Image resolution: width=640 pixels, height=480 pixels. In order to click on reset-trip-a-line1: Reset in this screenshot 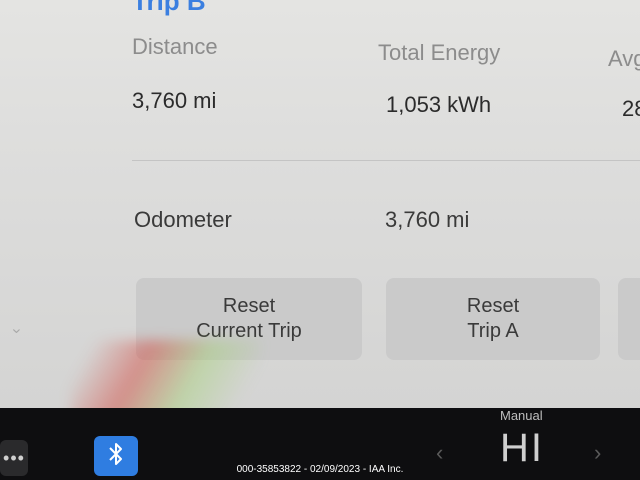, I will do `click(493, 306)`.